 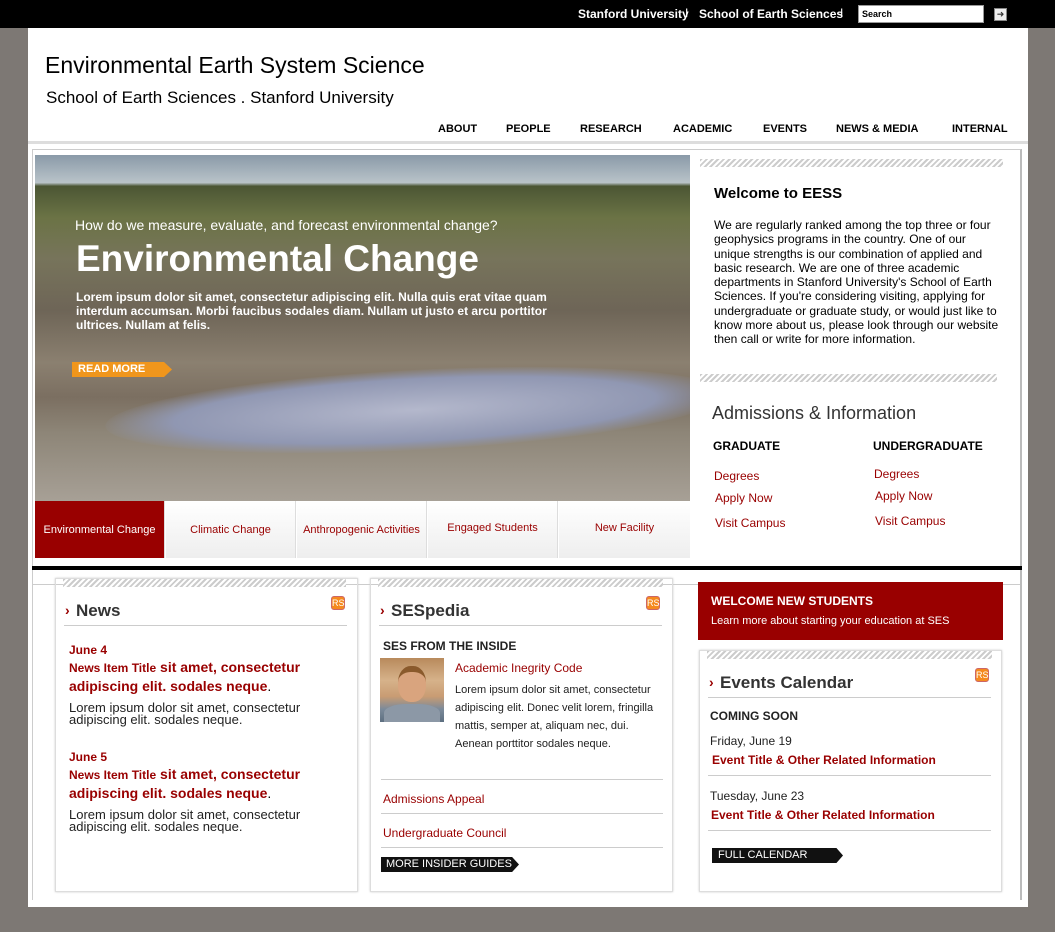 What do you see at coordinates (787, 682) in the screenshot?
I see `events-heading: Events Calendar` at bounding box center [787, 682].